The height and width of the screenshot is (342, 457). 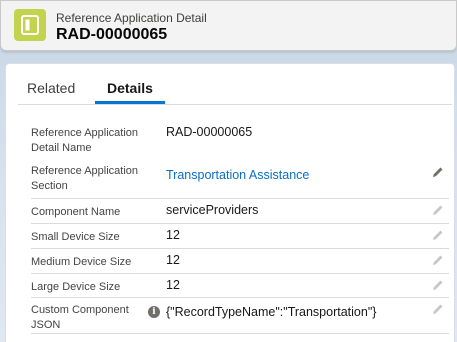 What do you see at coordinates (85, 178) in the screenshot?
I see `field-label: Reference Application Section` at bounding box center [85, 178].